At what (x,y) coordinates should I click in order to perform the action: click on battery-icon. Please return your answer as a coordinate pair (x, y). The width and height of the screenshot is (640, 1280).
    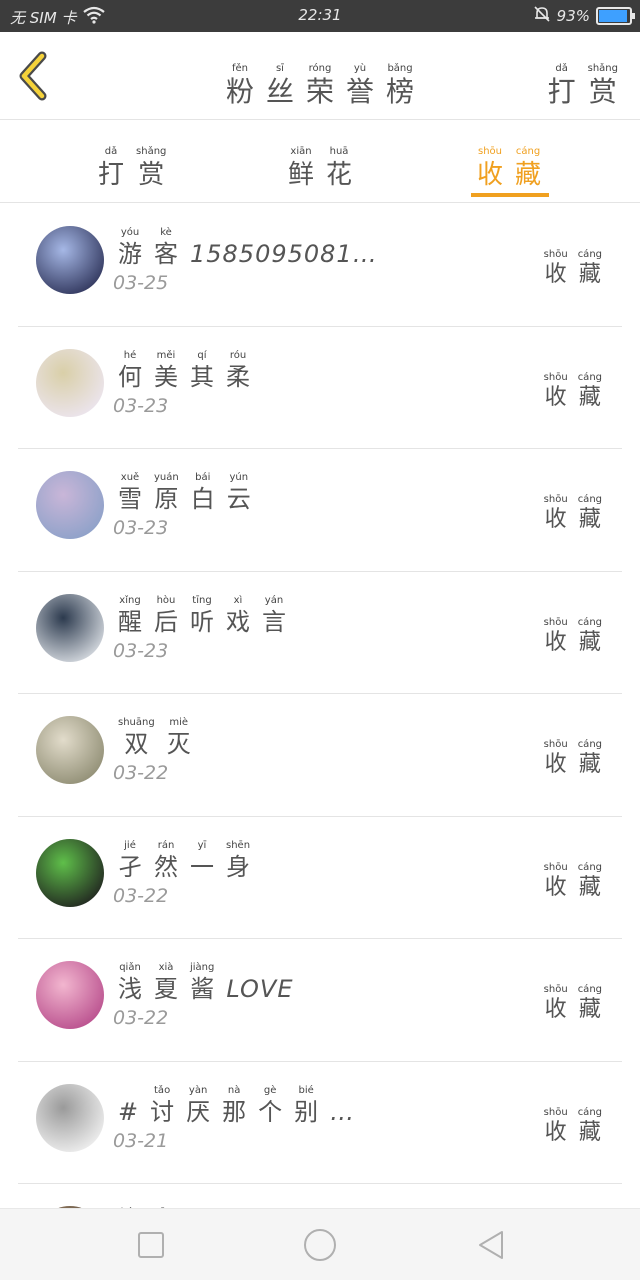
    Looking at the image, I should click on (615, 16).